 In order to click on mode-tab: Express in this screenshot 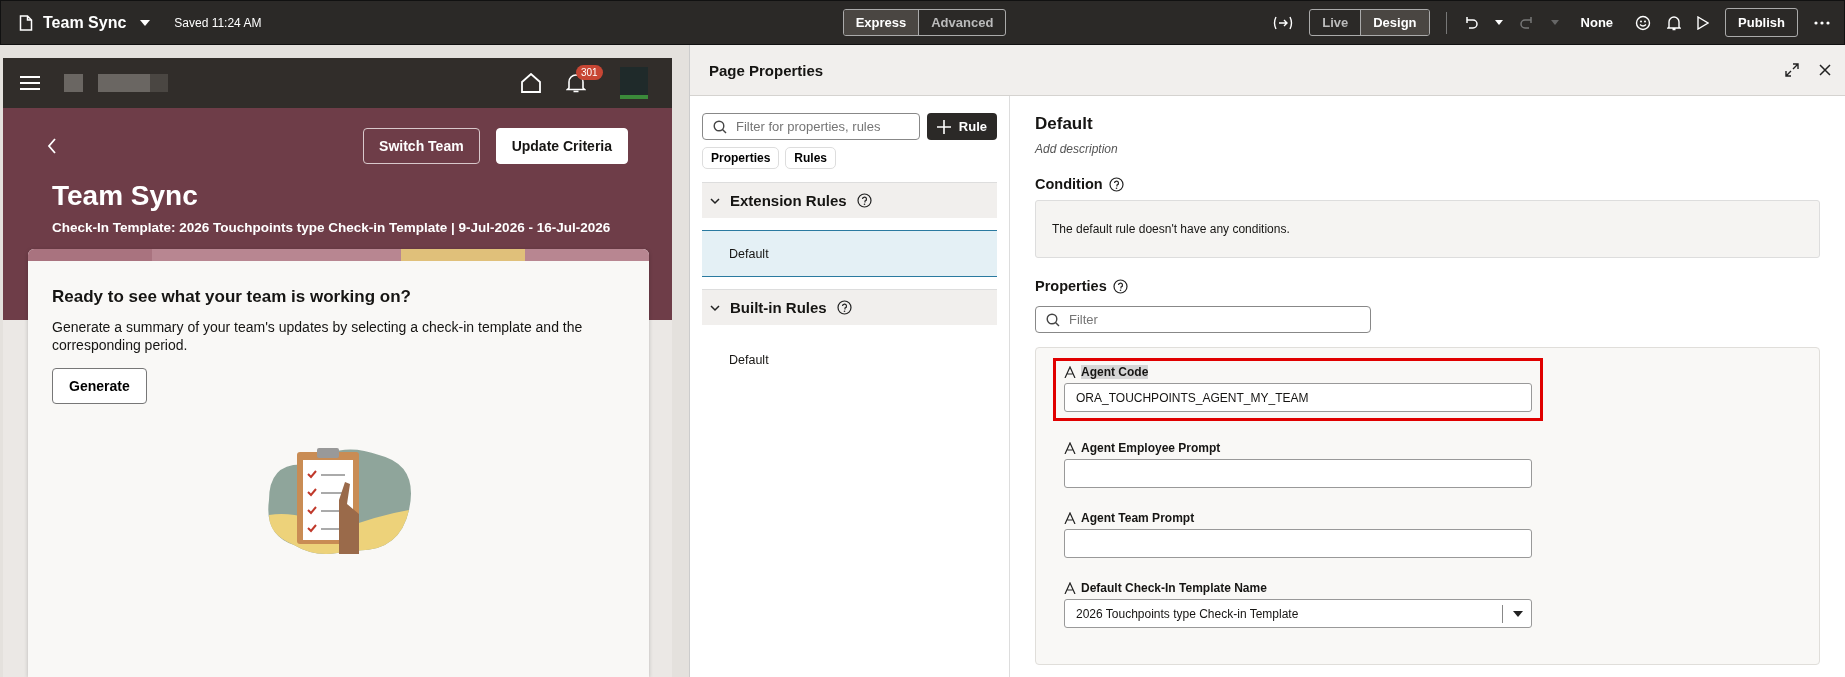, I will do `click(881, 22)`.